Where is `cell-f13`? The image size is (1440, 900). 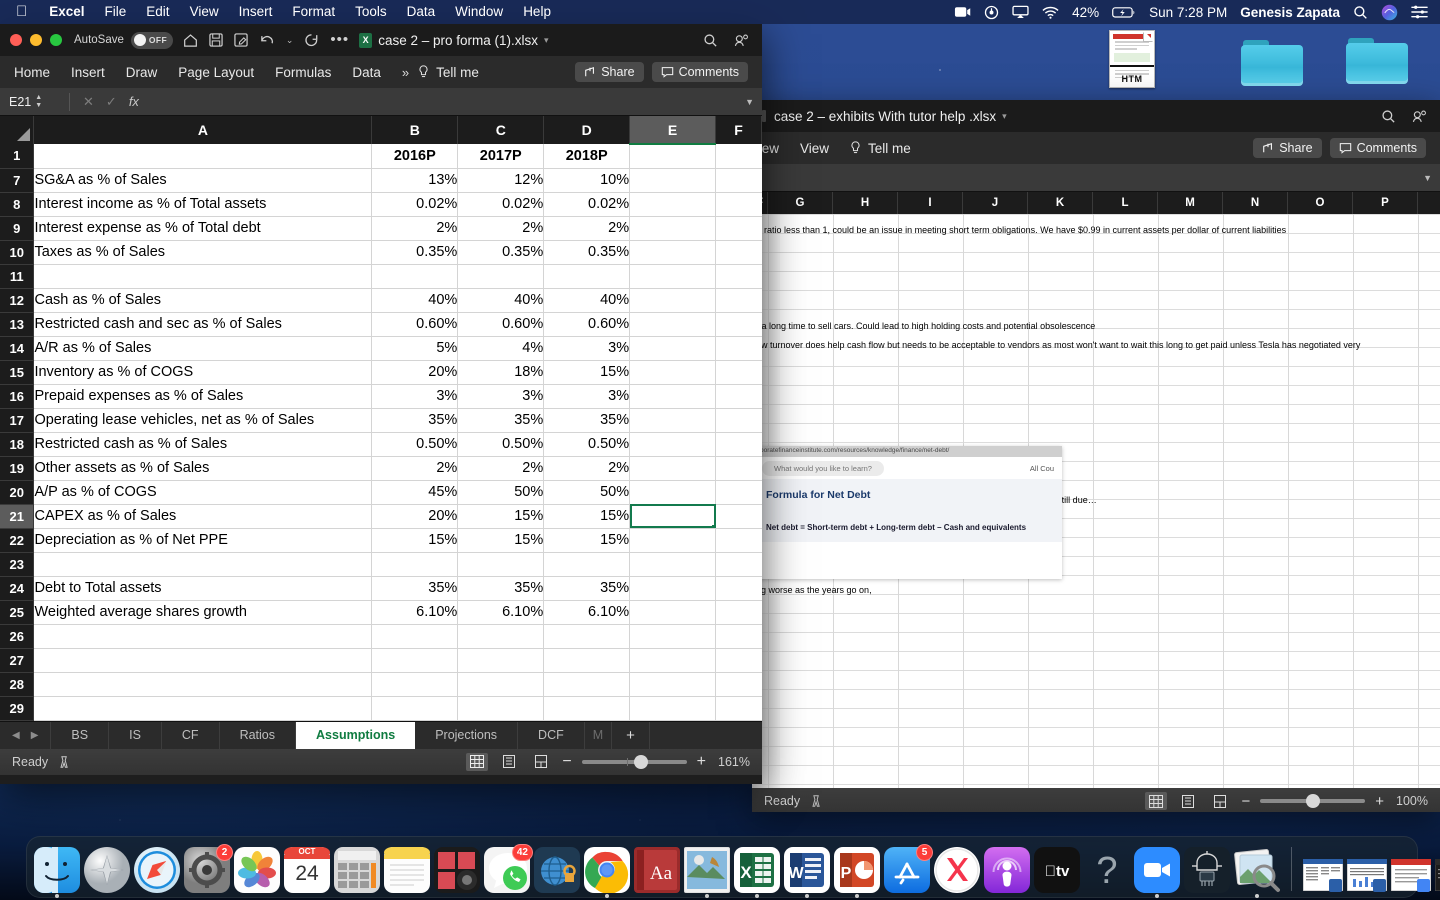 cell-f13 is located at coordinates (738, 324).